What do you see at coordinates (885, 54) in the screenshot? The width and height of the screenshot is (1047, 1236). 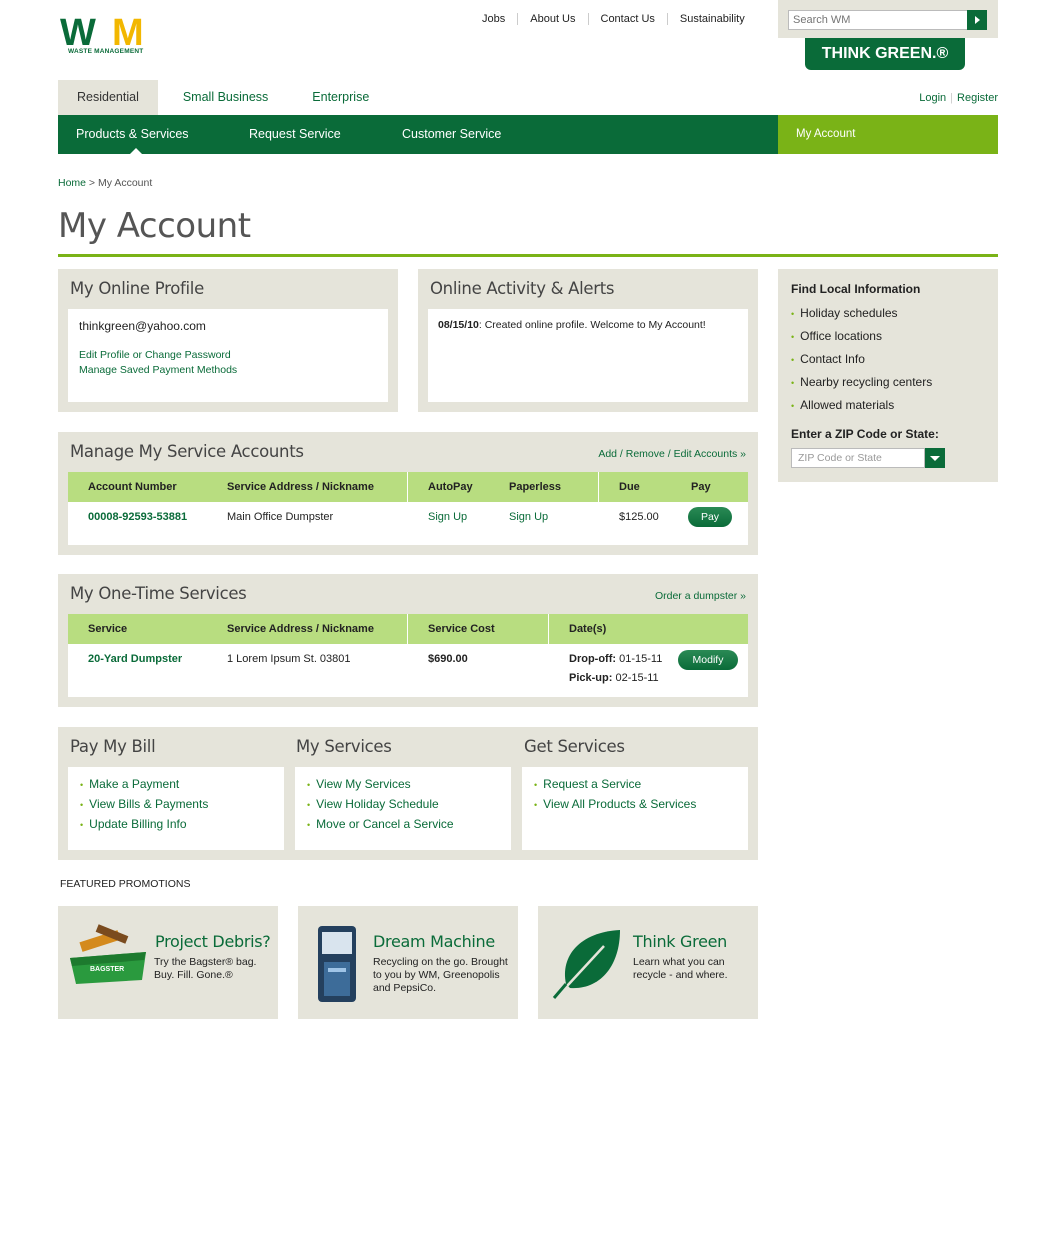 I see `think-green-banner: THINK GREEN.®` at bounding box center [885, 54].